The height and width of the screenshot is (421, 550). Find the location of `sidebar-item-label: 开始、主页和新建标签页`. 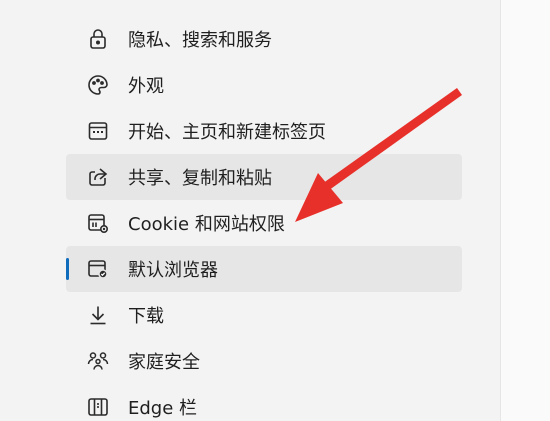

sidebar-item-label: 开始、主页和新建标签页 is located at coordinates (227, 132).